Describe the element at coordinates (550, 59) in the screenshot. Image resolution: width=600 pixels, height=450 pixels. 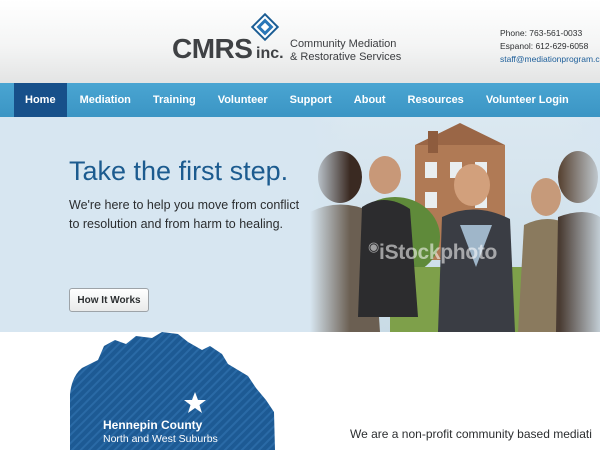
I see `contact-email-link: staff@mediationprogram.c` at that location.